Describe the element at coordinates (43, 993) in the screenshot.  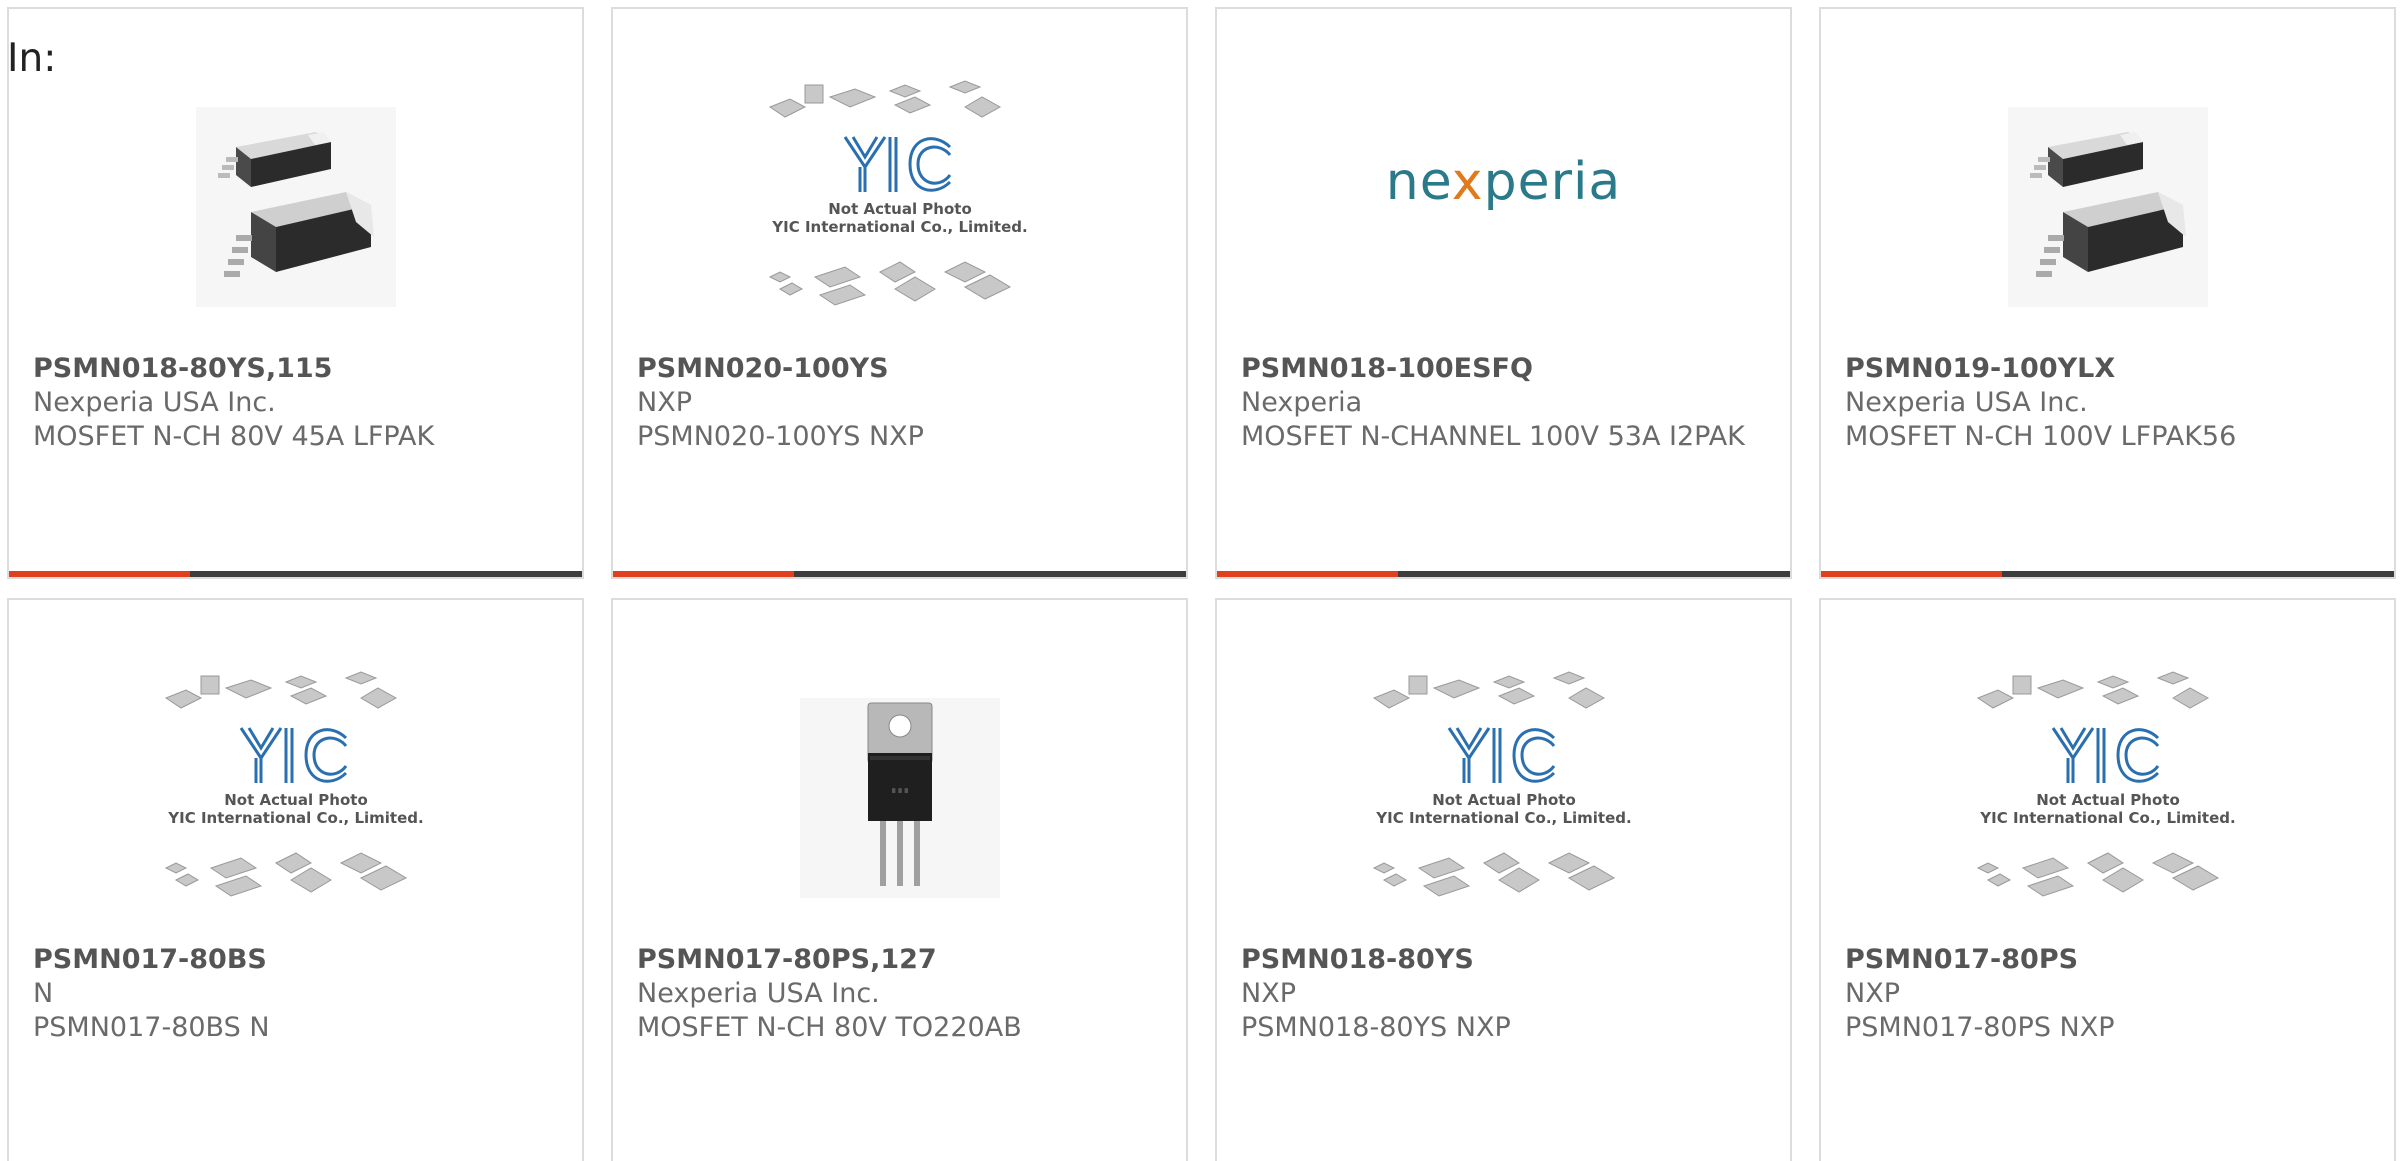
I see `manufacturer: N` at that location.